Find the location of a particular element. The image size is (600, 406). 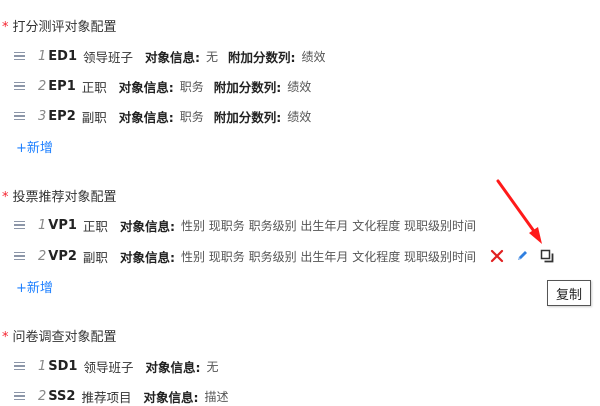

section-title-text: 打分测评对象配置 is located at coordinates (64, 27).